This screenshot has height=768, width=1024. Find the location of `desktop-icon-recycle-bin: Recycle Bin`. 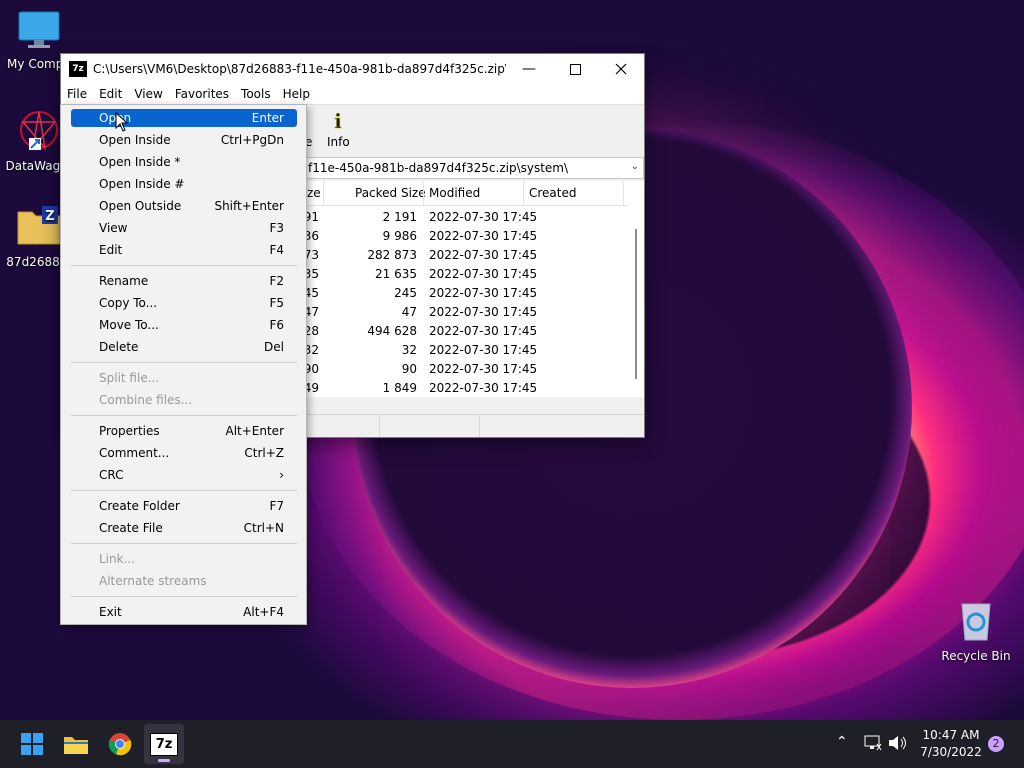

desktop-icon-recycle-bin: Recycle Bin is located at coordinates (976, 630).